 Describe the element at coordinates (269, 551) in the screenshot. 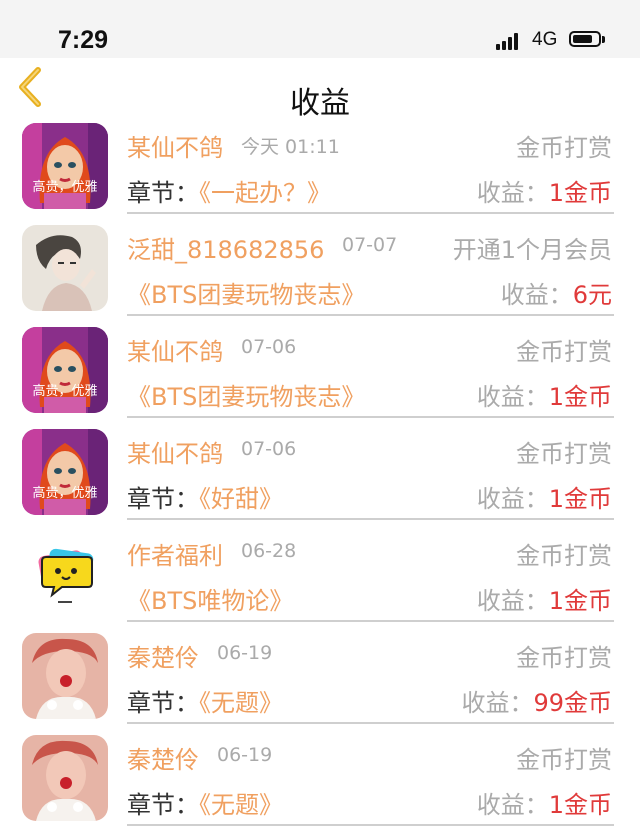

I see `record-date: 06-28` at that location.